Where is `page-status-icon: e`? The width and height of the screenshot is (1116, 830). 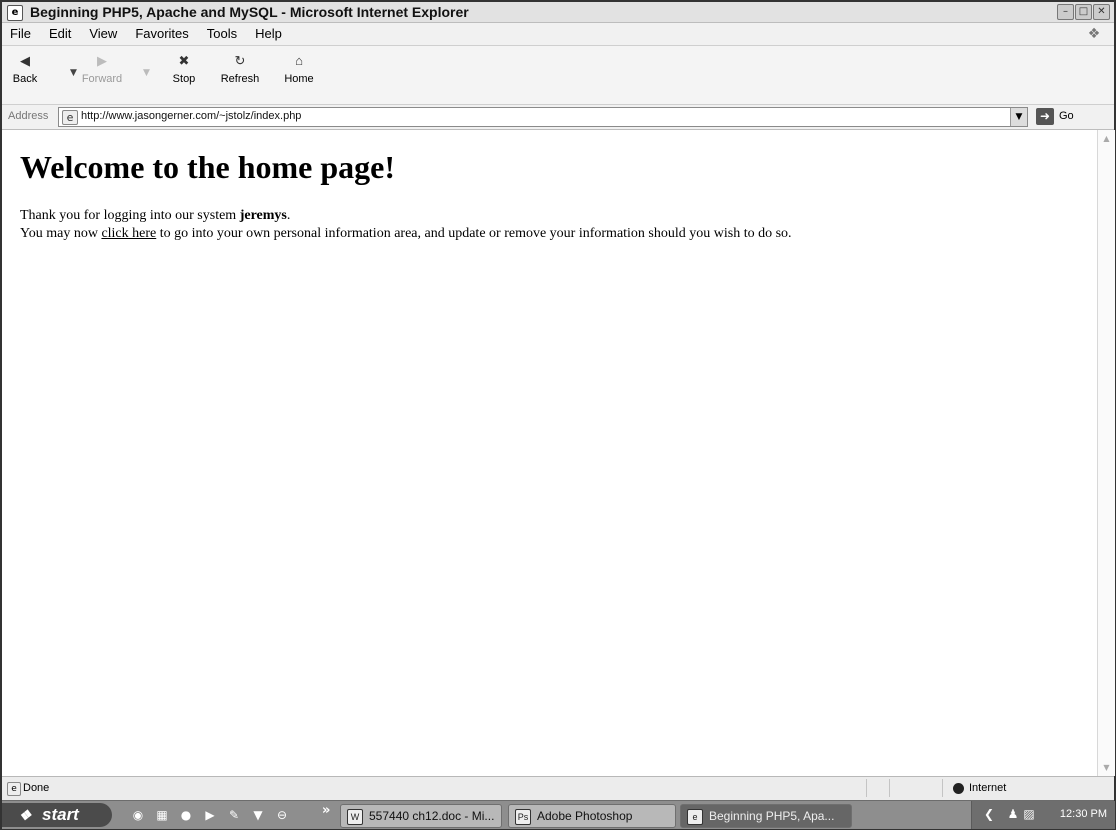
page-status-icon: e is located at coordinates (14, 789).